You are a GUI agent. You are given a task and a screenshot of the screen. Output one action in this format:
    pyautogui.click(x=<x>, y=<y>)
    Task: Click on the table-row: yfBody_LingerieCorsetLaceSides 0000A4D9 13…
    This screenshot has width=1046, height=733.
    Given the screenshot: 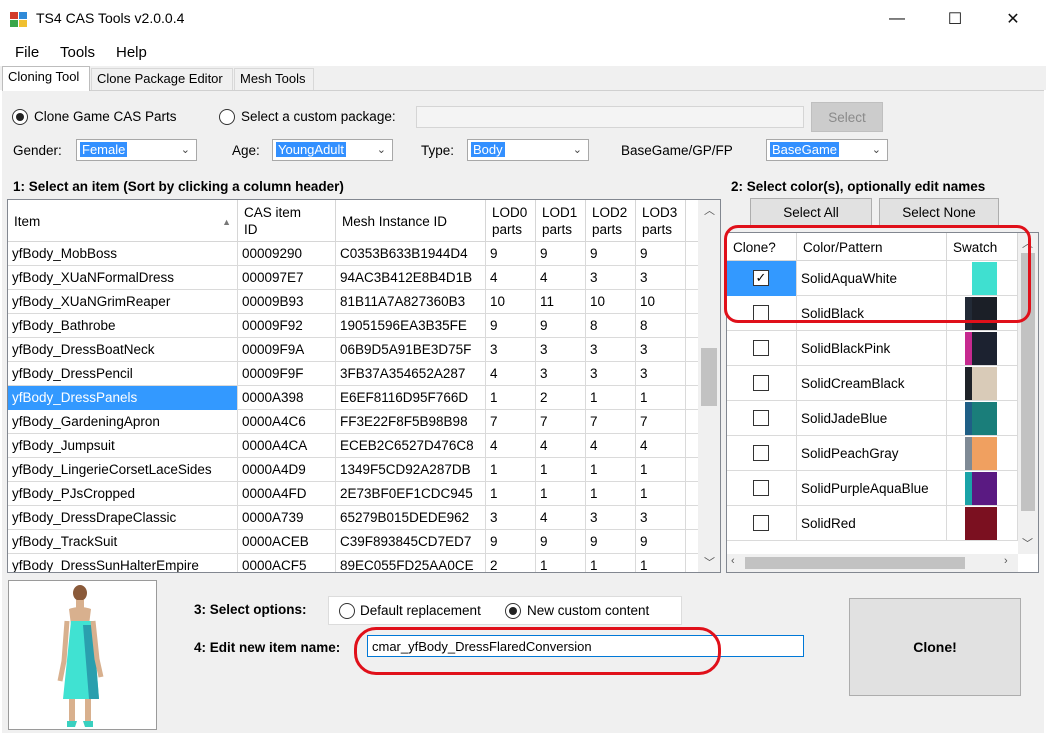 What is the action you would take?
    pyautogui.click(x=353, y=470)
    